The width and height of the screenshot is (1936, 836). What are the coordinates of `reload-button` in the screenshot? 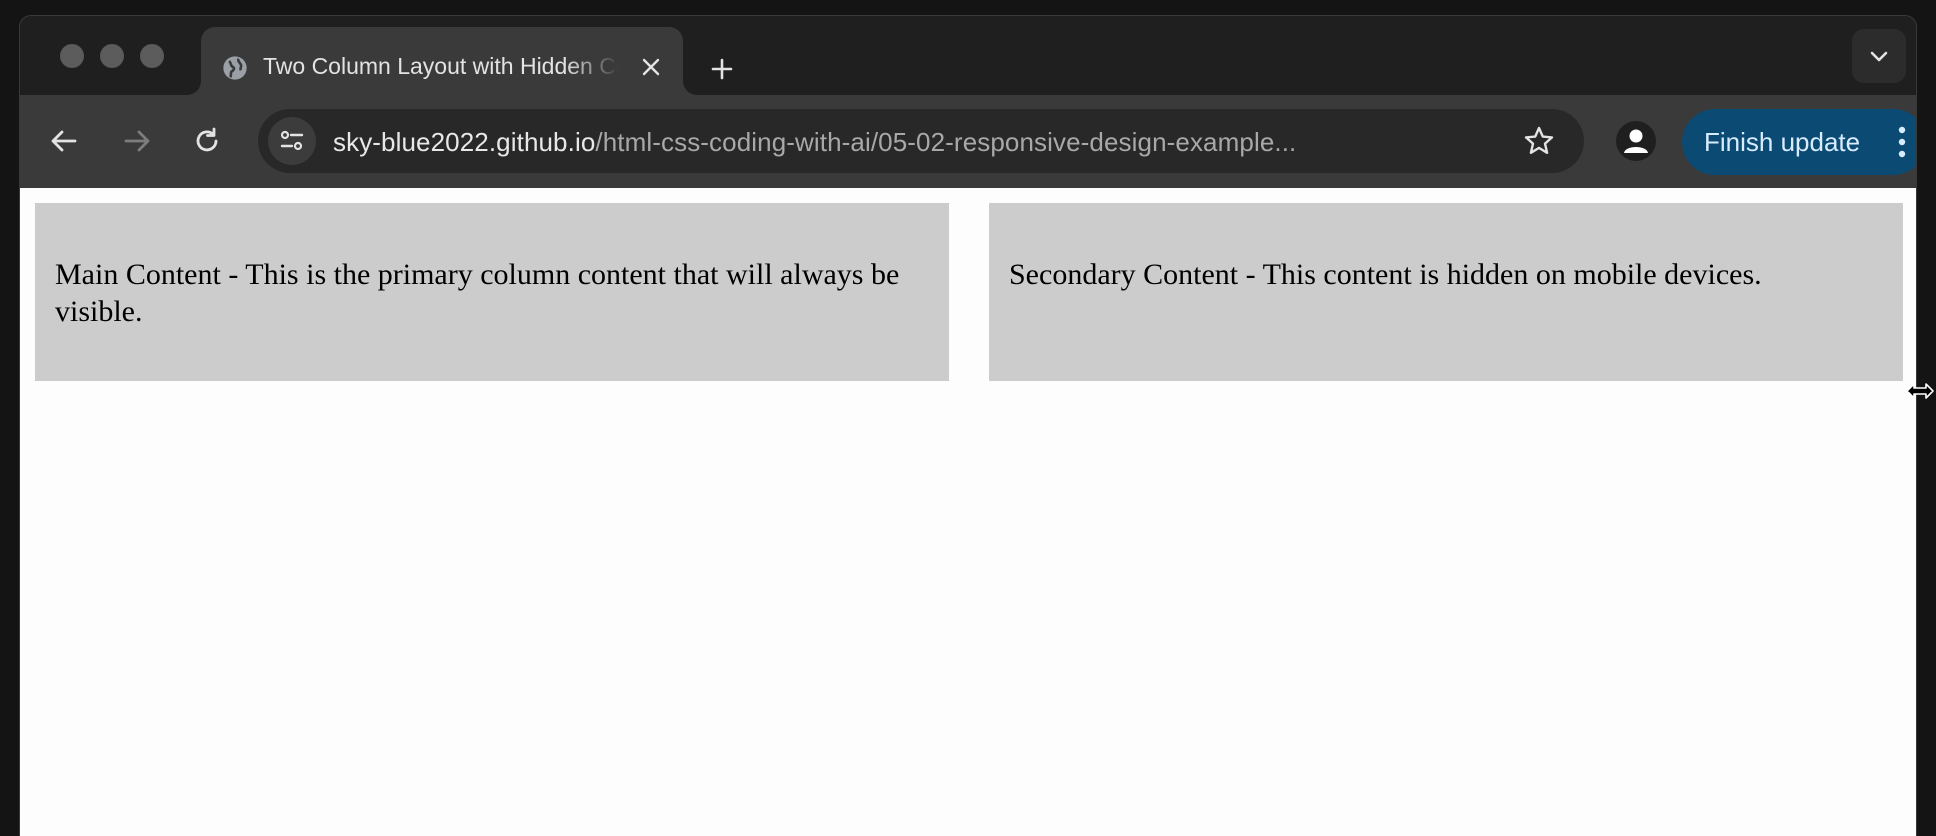 It's located at (207, 141).